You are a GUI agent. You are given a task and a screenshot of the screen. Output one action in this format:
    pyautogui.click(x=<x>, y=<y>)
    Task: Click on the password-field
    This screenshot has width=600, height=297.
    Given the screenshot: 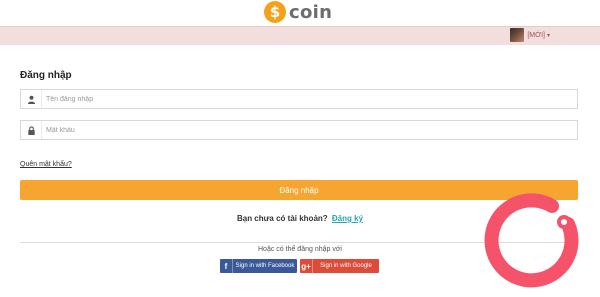 What is the action you would take?
    pyautogui.click(x=299, y=130)
    